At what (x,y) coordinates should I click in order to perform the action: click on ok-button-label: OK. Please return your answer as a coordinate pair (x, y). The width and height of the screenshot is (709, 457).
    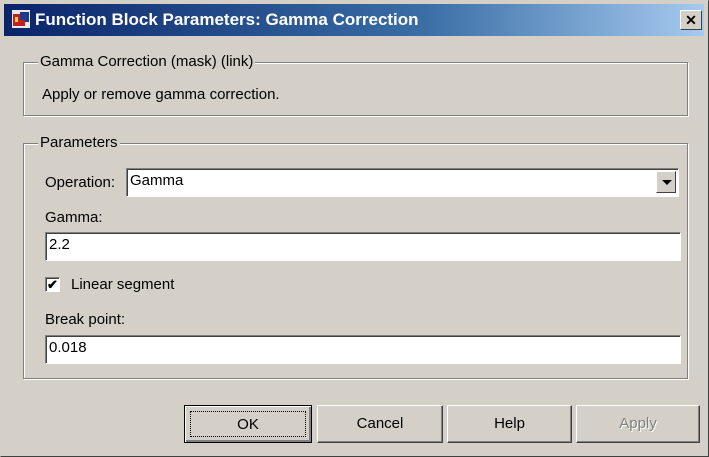
    Looking at the image, I should click on (248, 424).